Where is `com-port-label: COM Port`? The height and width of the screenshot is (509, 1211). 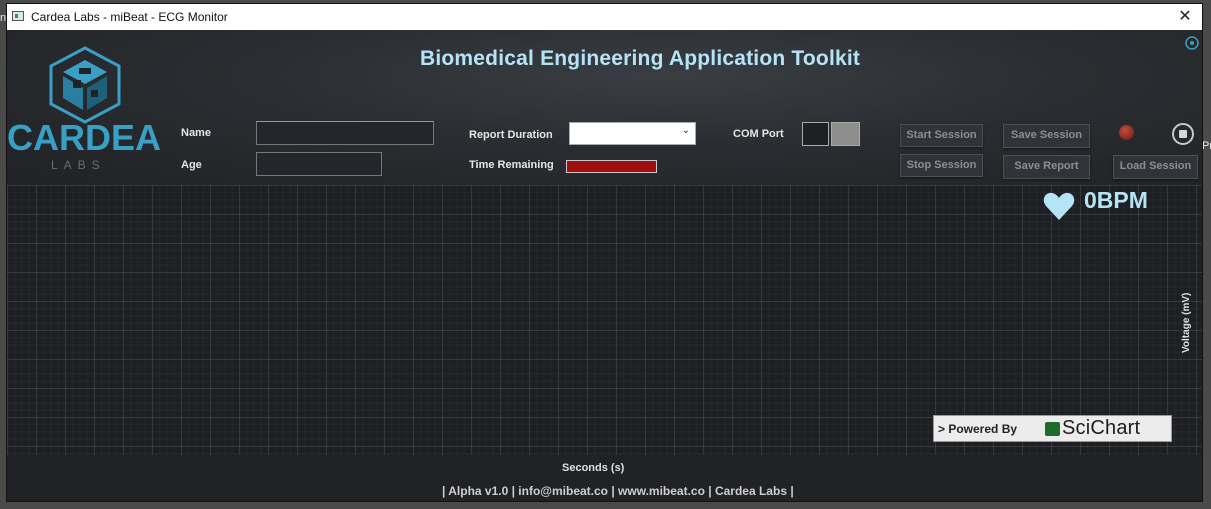 com-port-label: COM Port is located at coordinates (758, 134).